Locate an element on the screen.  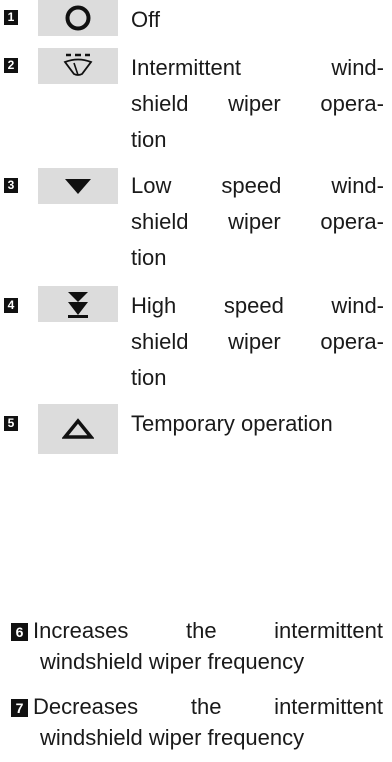
description-line: Off is located at coordinates (145, 19).